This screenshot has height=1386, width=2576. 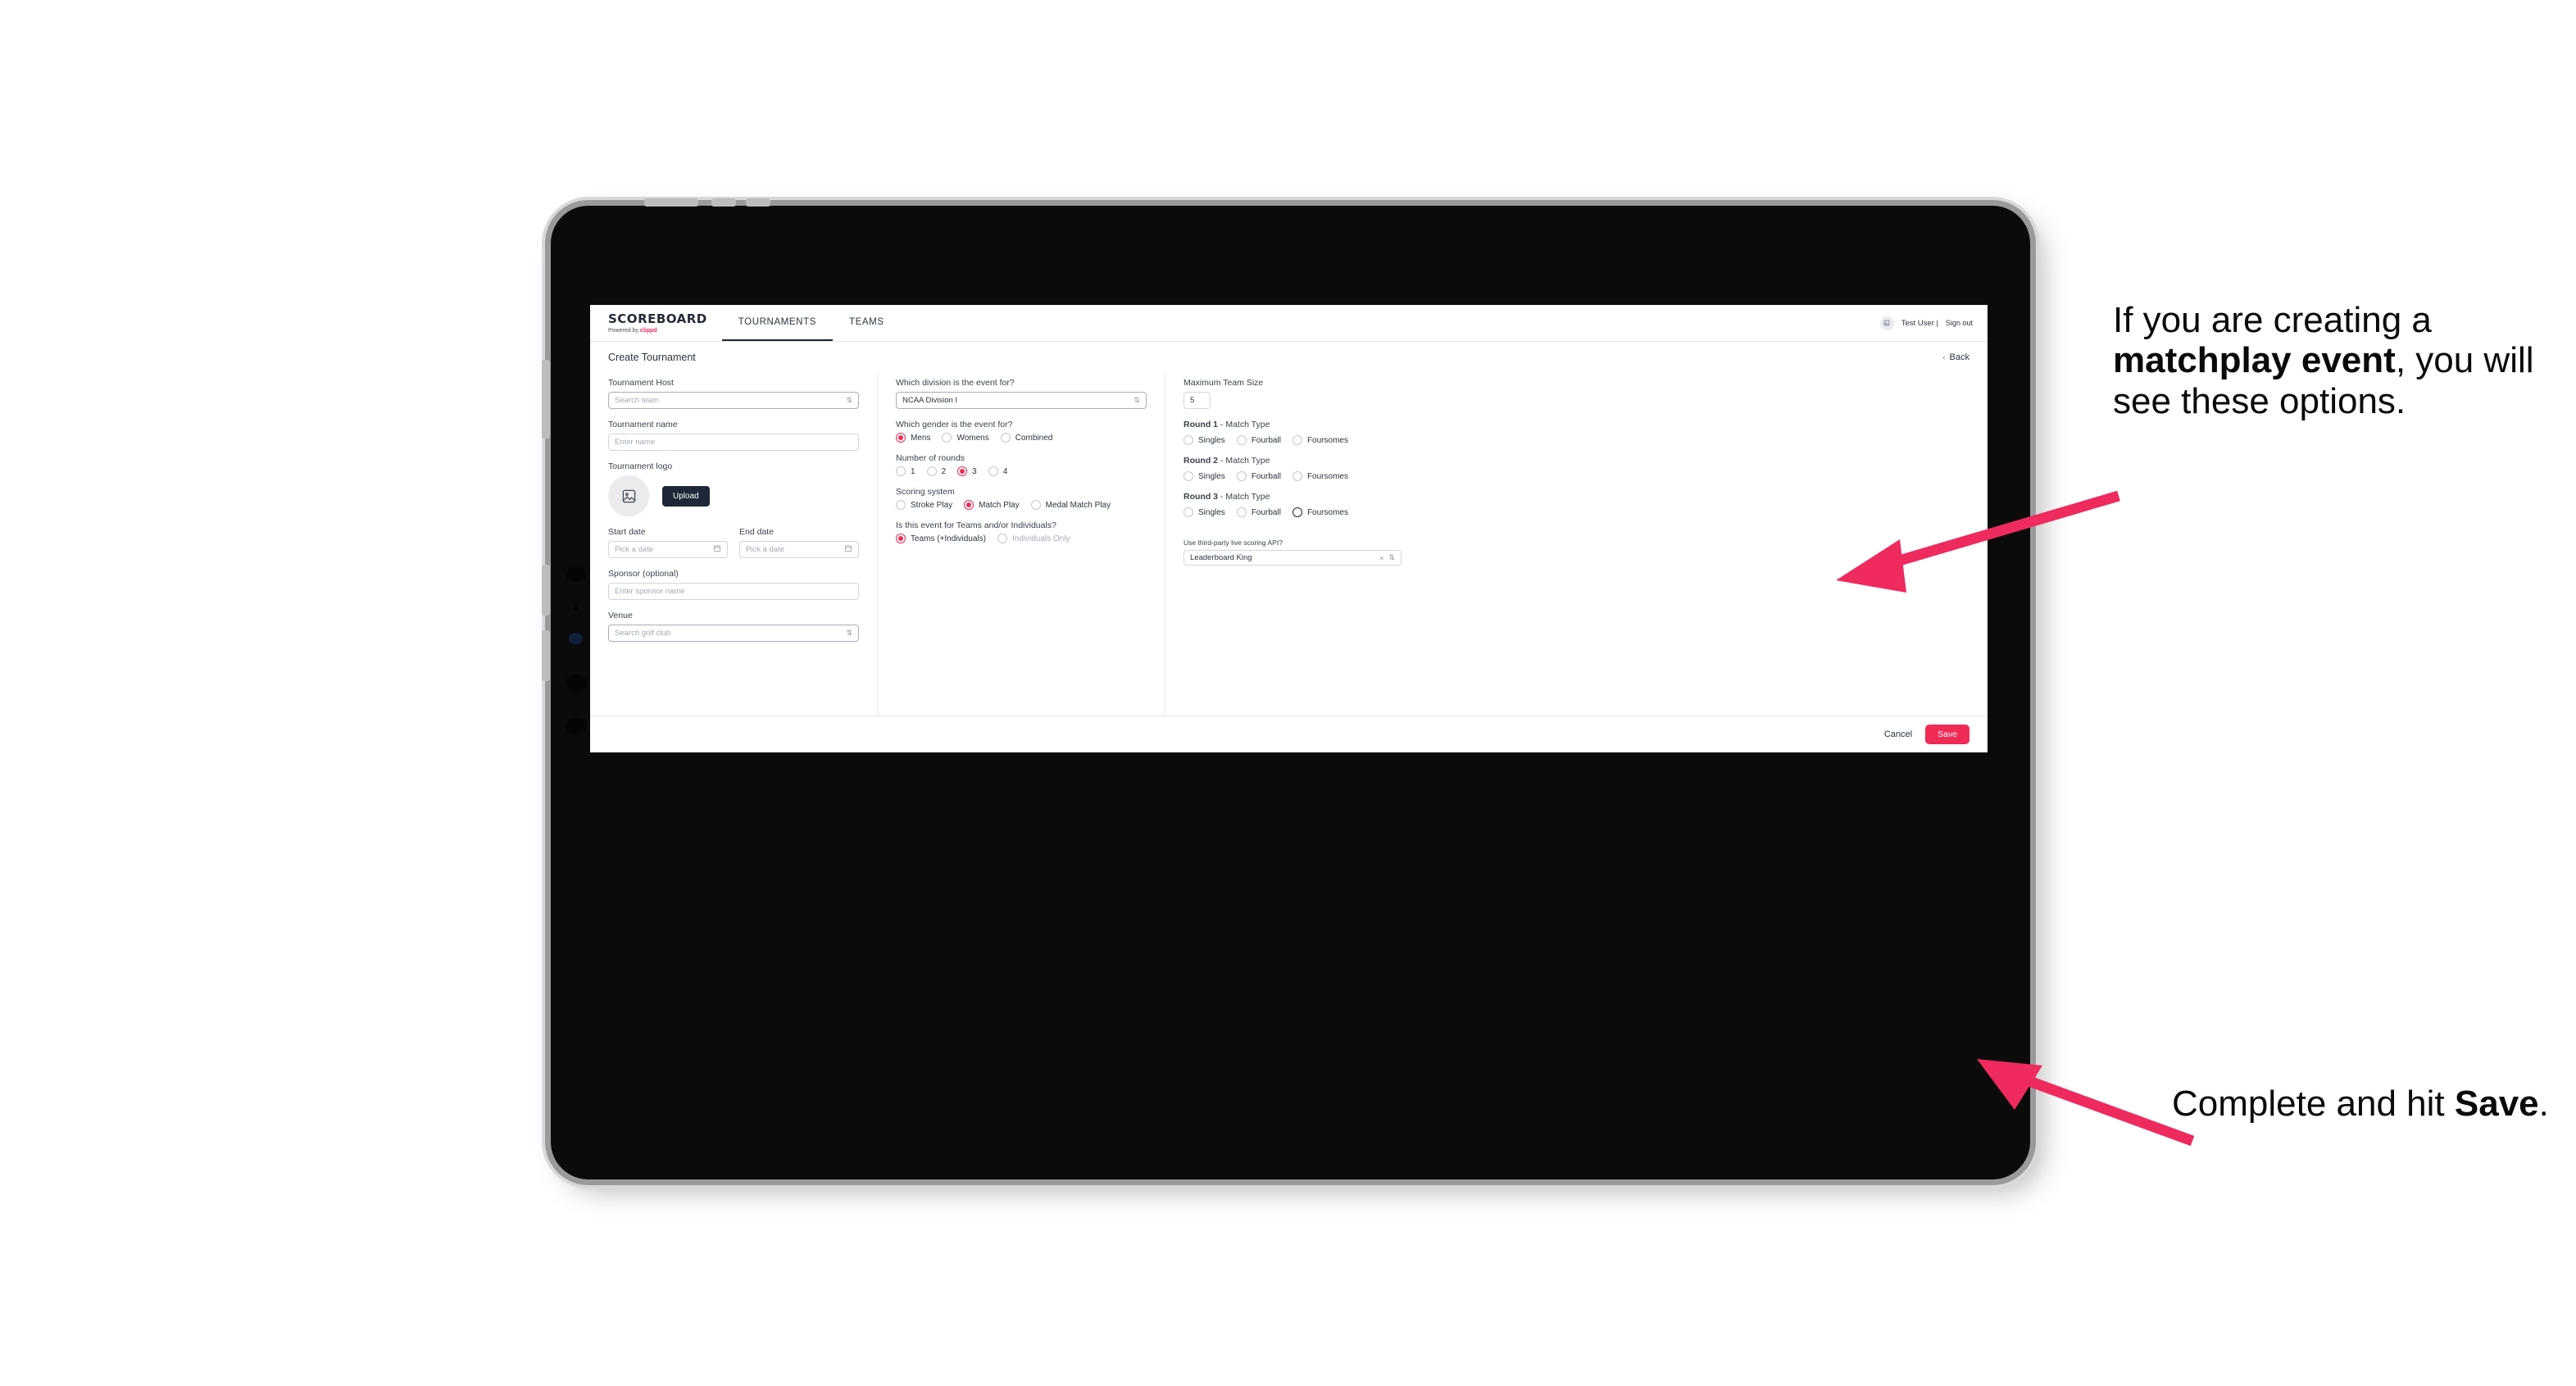 I want to click on clear-icon: ×, so click(x=1381, y=558).